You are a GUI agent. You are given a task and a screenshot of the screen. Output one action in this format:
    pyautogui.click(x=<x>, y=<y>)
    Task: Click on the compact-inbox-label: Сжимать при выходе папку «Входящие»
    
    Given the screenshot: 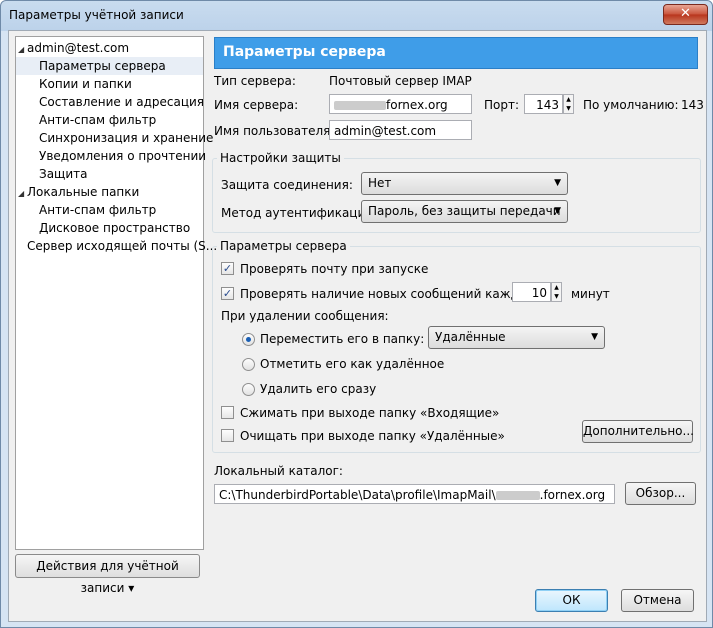 What is the action you would take?
    pyautogui.click(x=369, y=413)
    